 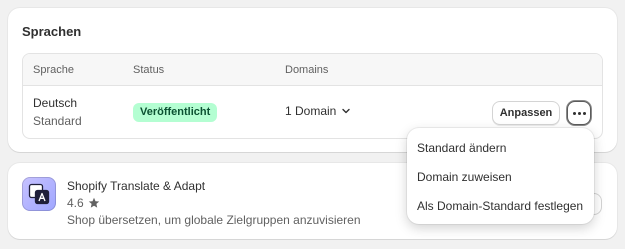 What do you see at coordinates (307, 70) in the screenshot?
I see `column-header-domains: Domains` at bounding box center [307, 70].